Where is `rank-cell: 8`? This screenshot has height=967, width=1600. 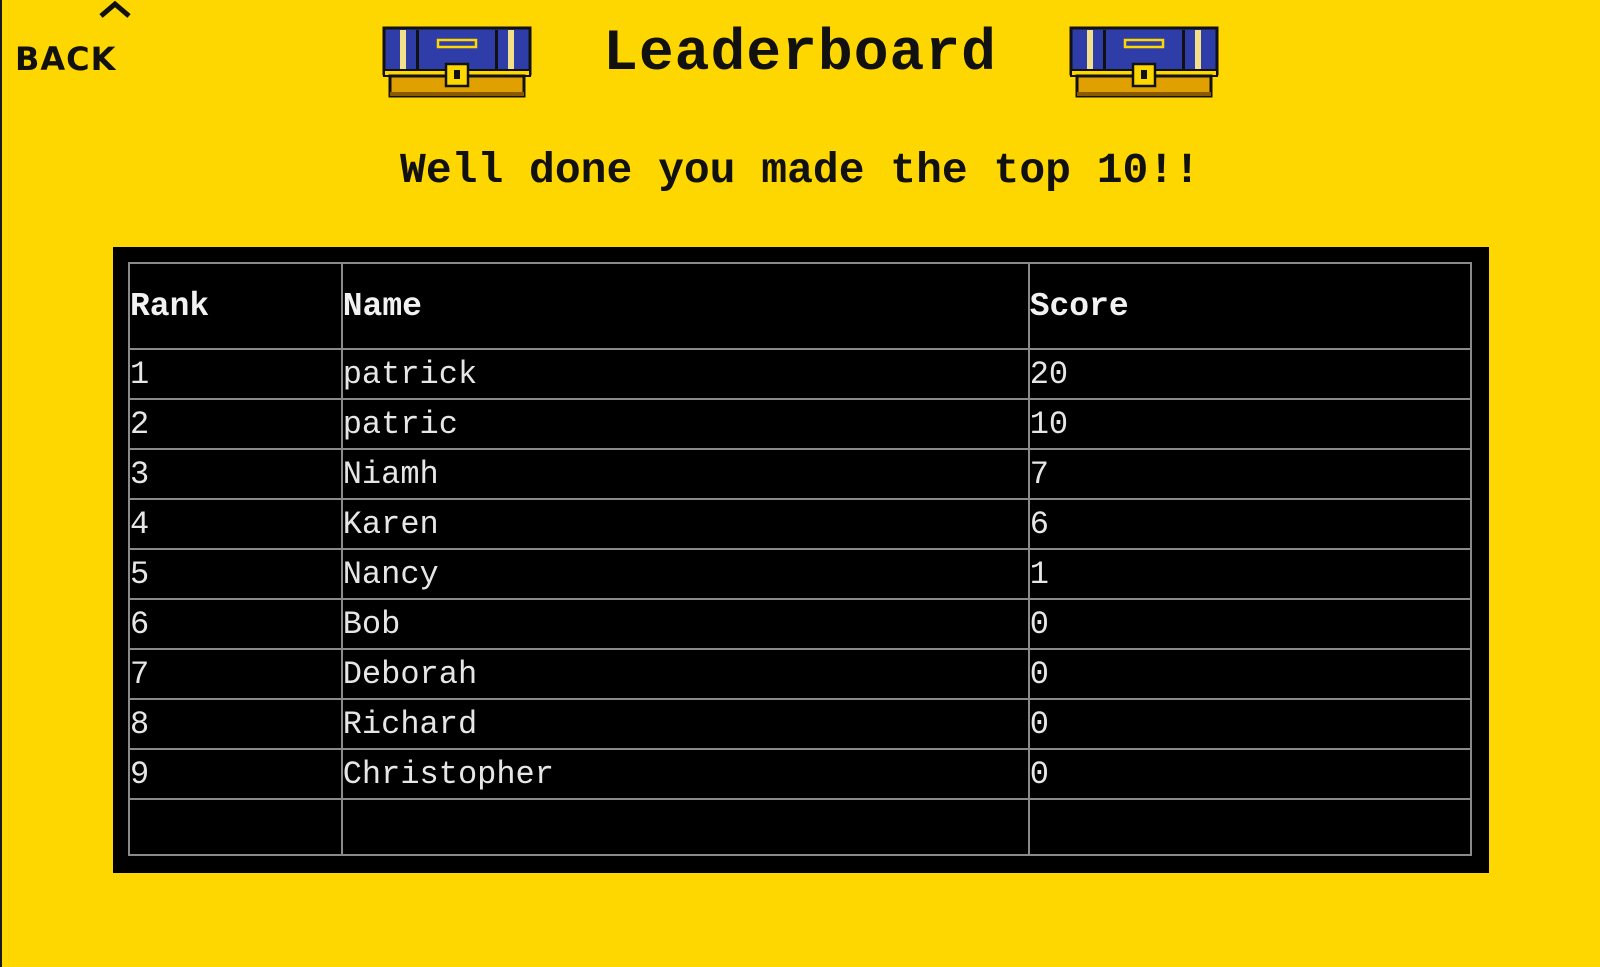 rank-cell: 8 is located at coordinates (235, 724).